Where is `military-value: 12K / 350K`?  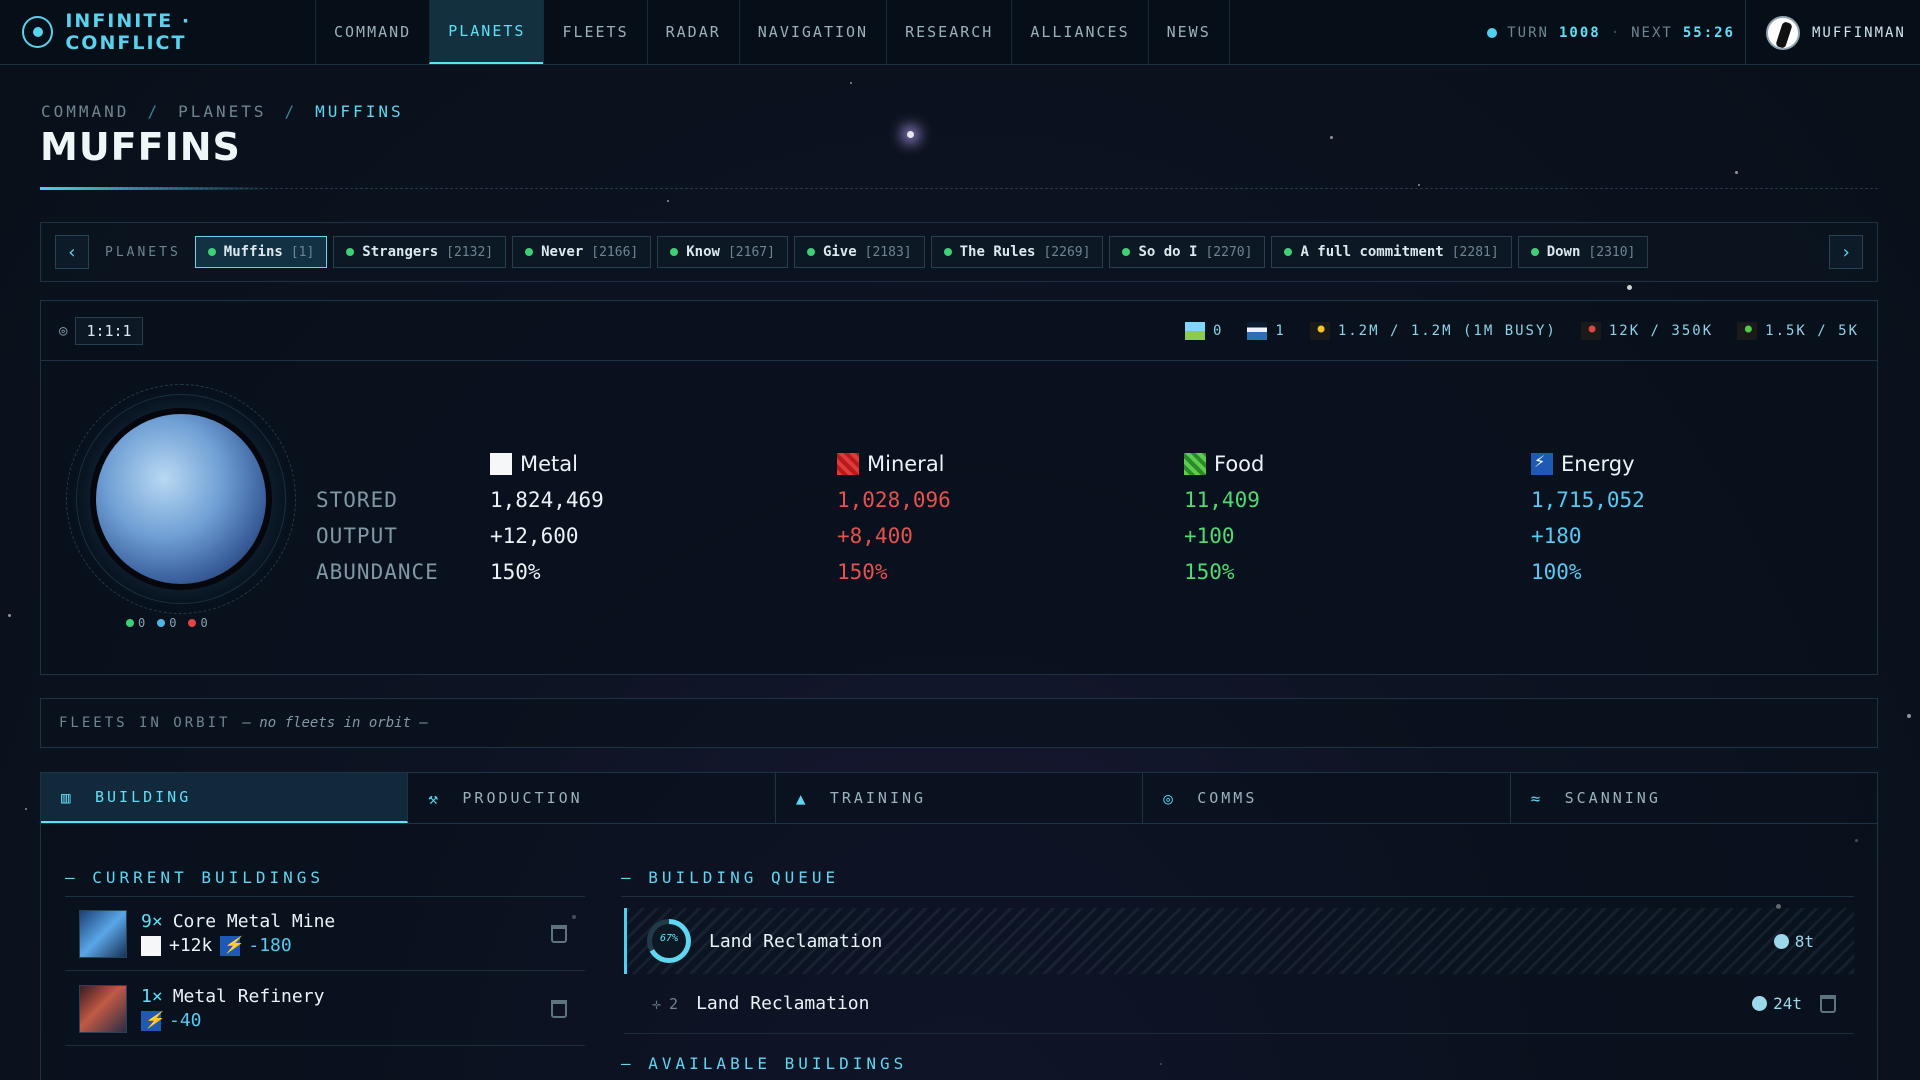 military-value: 12K / 350K is located at coordinates (1661, 330).